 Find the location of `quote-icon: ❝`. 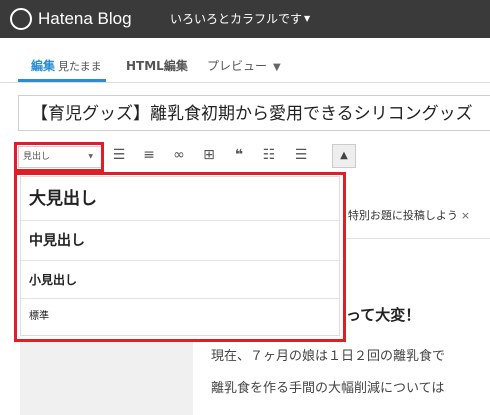

quote-icon: ❝ is located at coordinates (239, 155).